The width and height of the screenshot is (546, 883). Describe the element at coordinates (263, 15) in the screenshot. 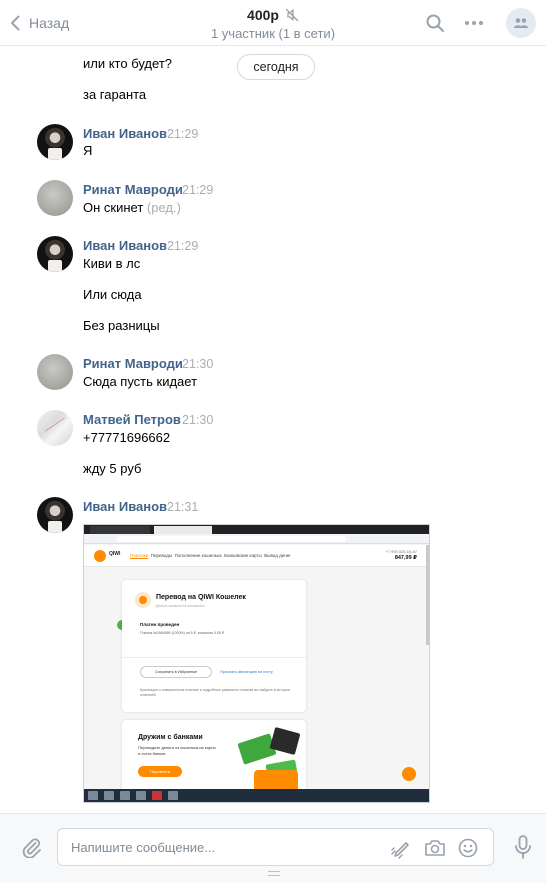

I see `chat-title: 400р` at that location.